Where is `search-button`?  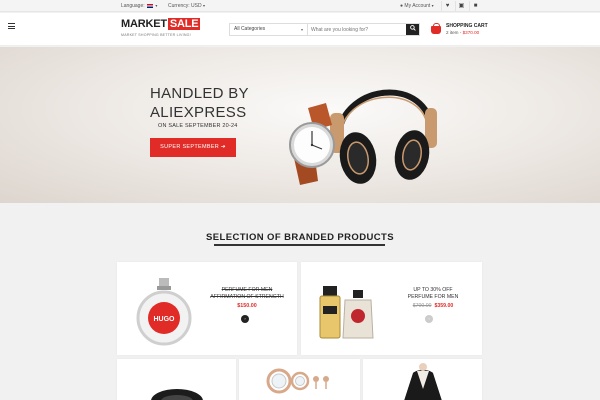
search-button is located at coordinates (412, 29).